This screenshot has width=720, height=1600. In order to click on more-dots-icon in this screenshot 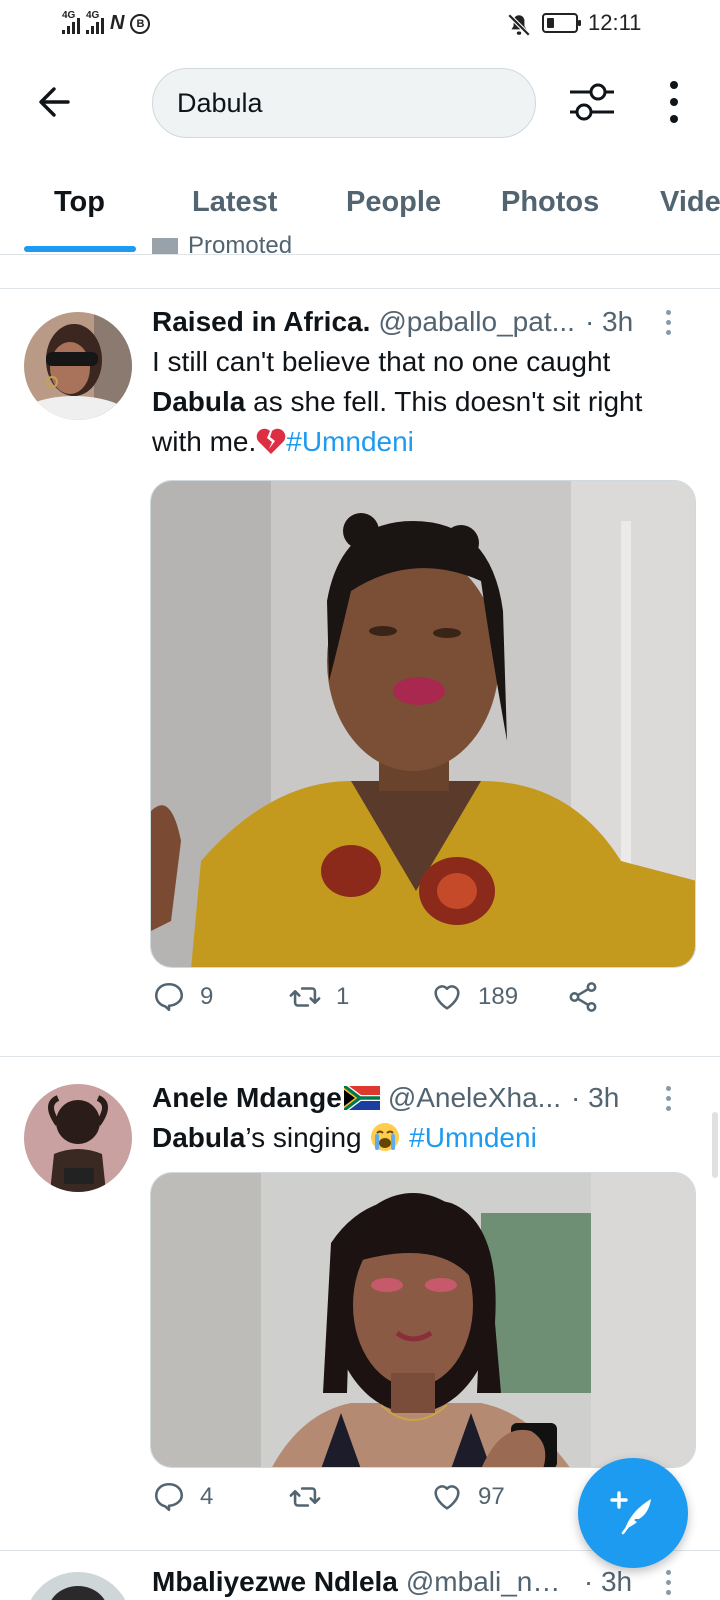, I will do `click(674, 85)`.